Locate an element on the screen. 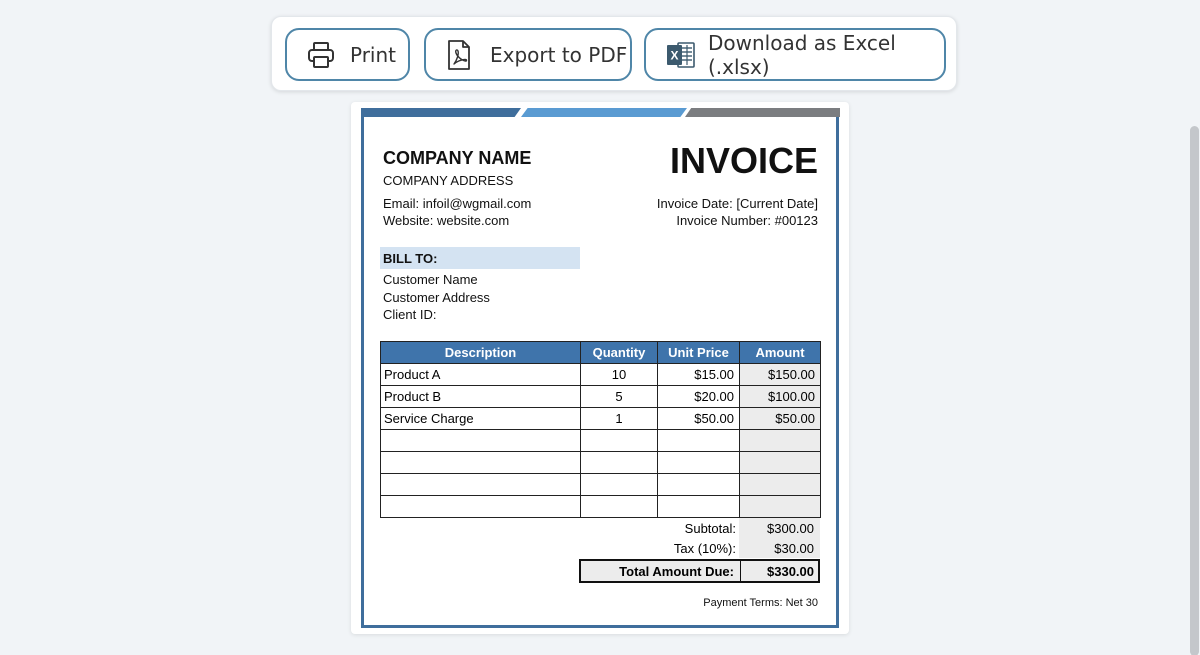 The height and width of the screenshot is (655, 1200). customer-name: Customer Name is located at coordinates (430, 279).